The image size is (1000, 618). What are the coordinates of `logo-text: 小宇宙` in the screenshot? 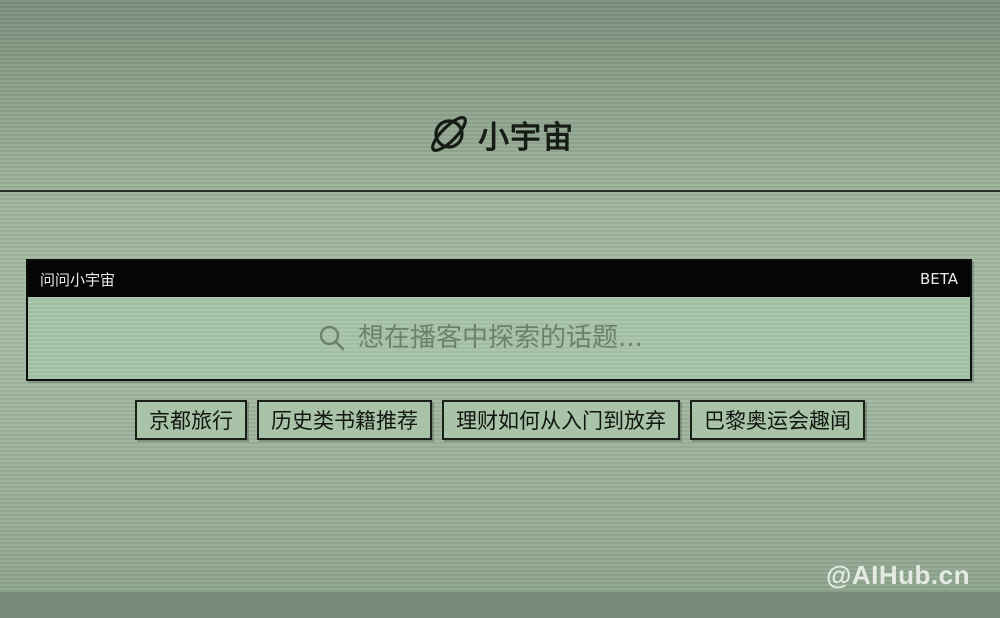 It's located at (526, 137).